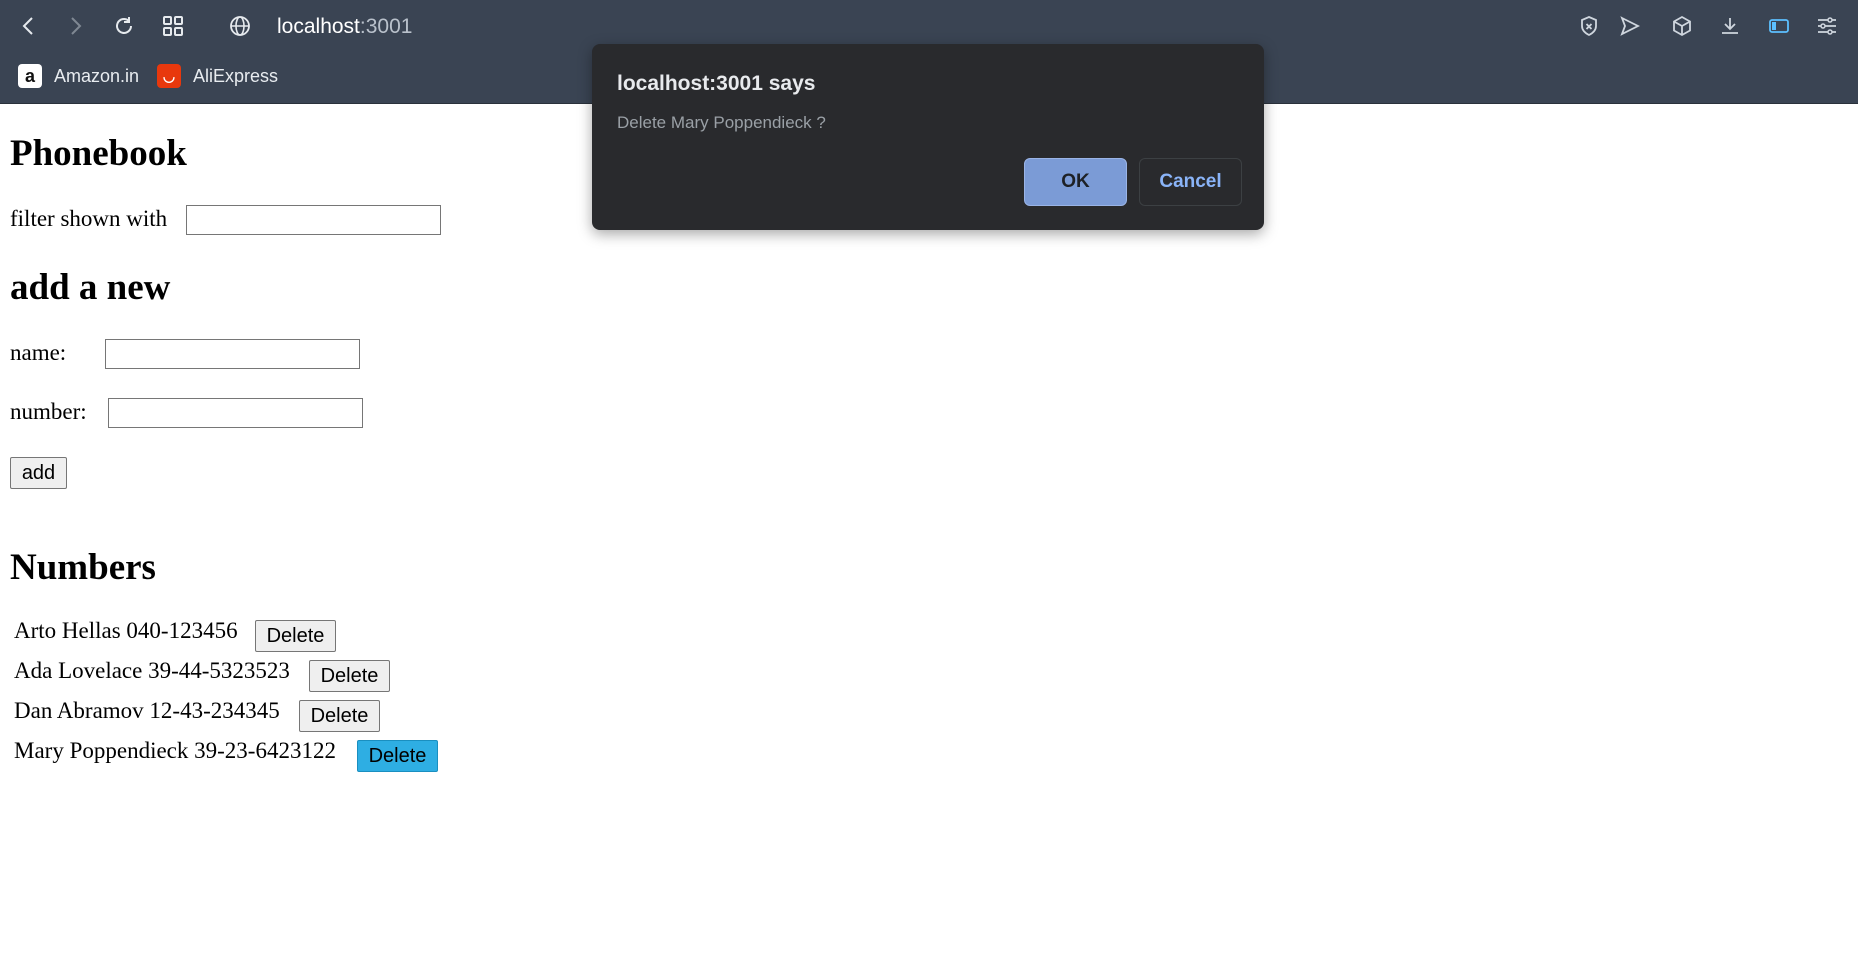 This screenshot has width=1858, height=971. I want to click on forward-icon, so click(75, 26).